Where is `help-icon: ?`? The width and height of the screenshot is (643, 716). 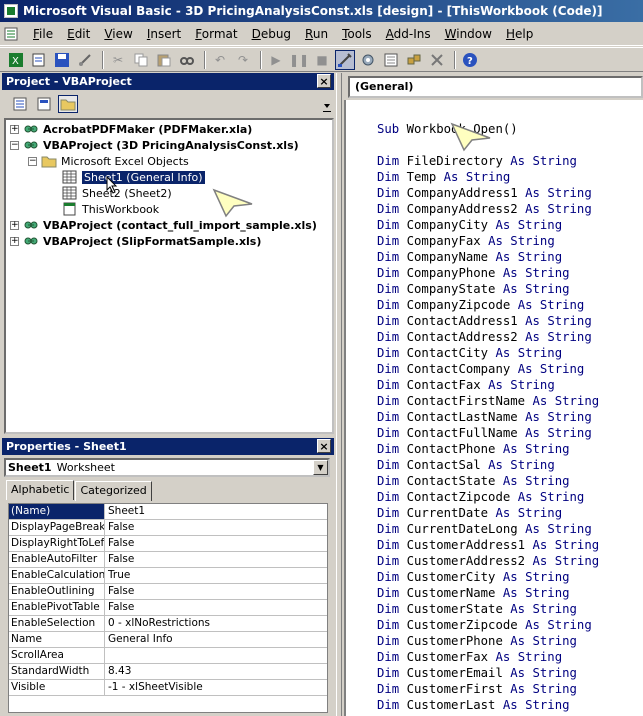
help-icon: ? is located at coordinates (470, 60).